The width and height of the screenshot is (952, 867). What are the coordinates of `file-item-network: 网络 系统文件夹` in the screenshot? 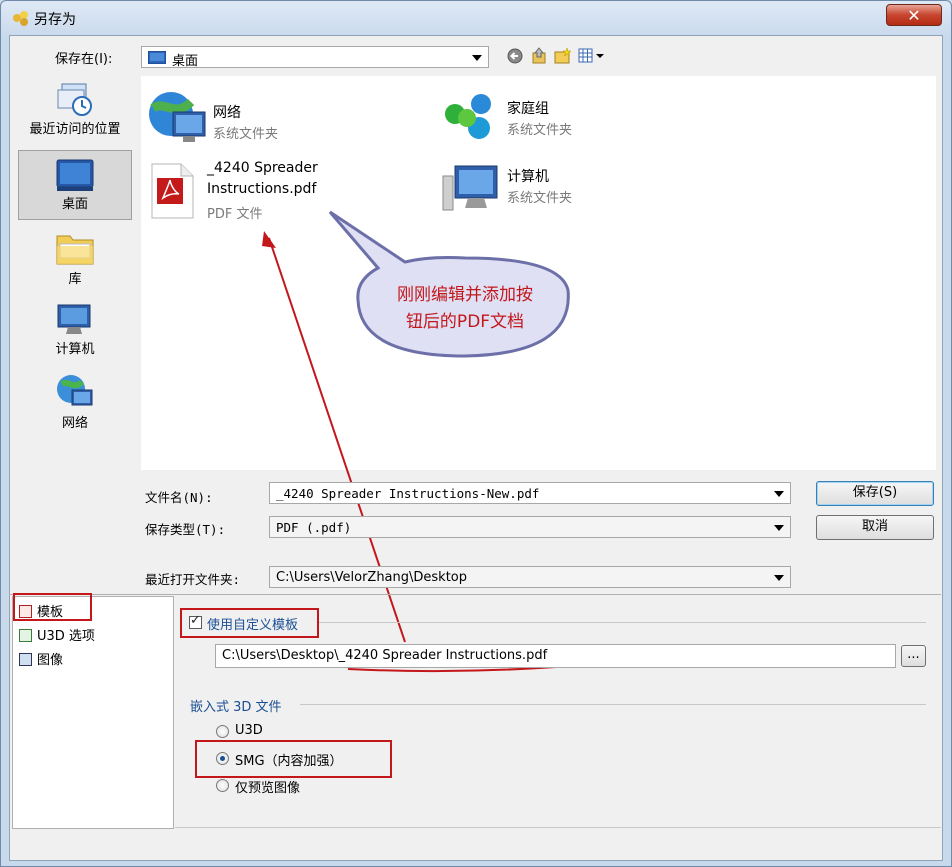 It's located at (287, 118).